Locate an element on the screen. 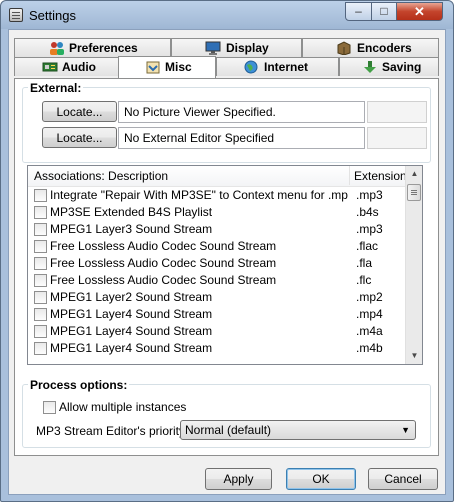 The image size is (454, 502). tab-display: Display is located at coordinates (236, 47).